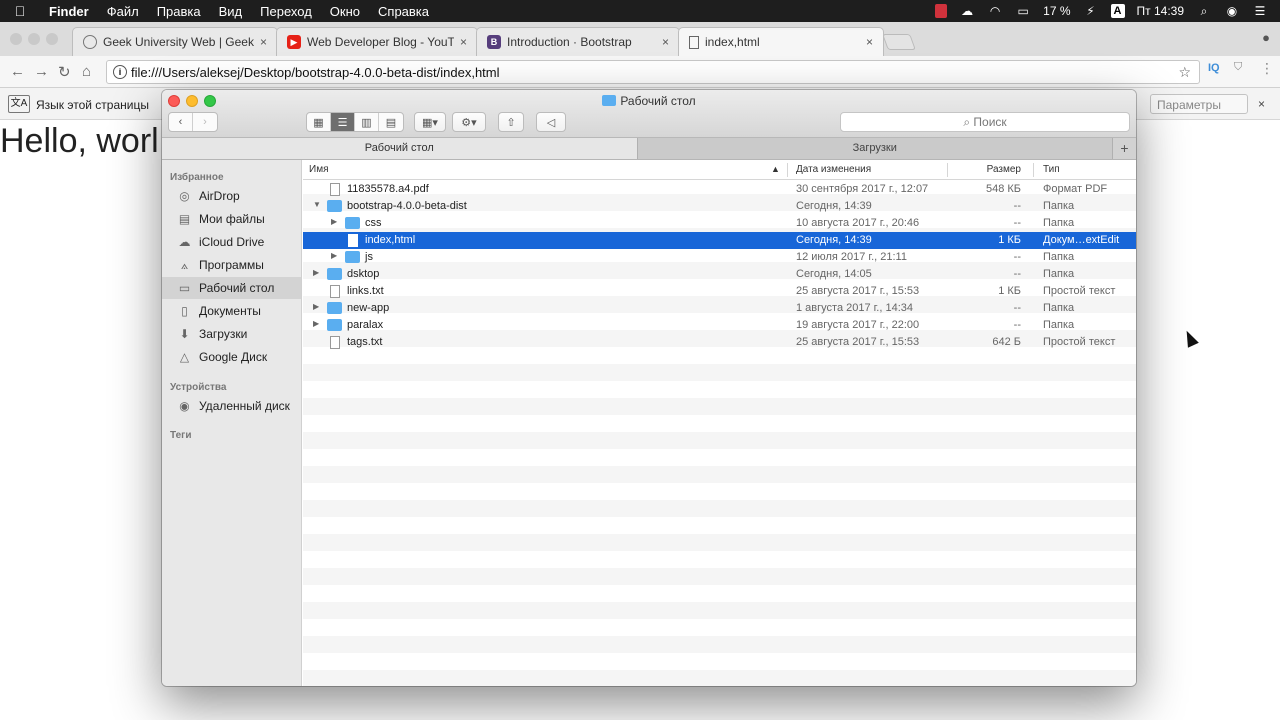 The image size is (1280, 720). What do you see at coordinates (231, 265) in the screenshot?
I see `sidebar-item-applications: ⟑ Программы` at bounding box center [231, 265].